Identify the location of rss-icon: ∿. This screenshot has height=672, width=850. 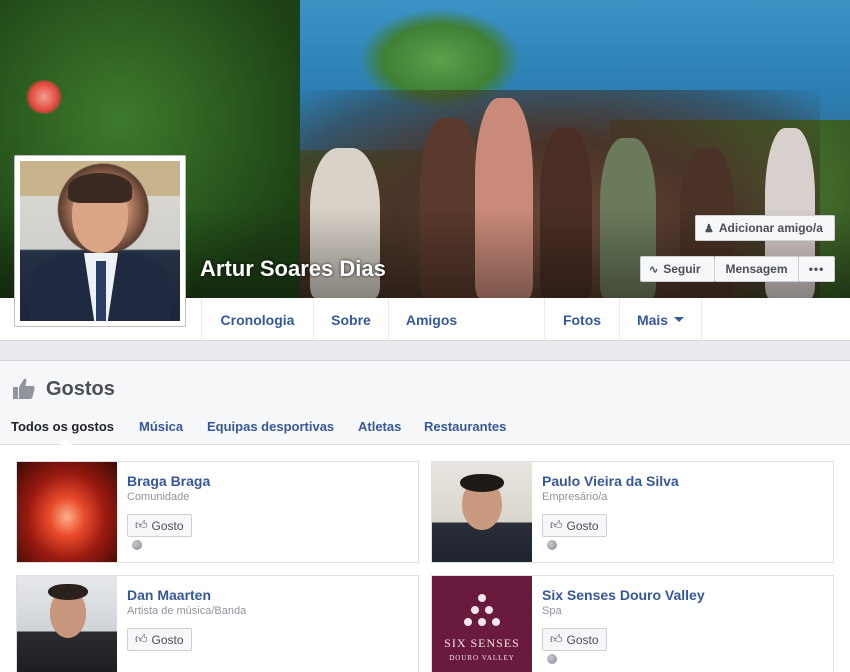
(654, 269).